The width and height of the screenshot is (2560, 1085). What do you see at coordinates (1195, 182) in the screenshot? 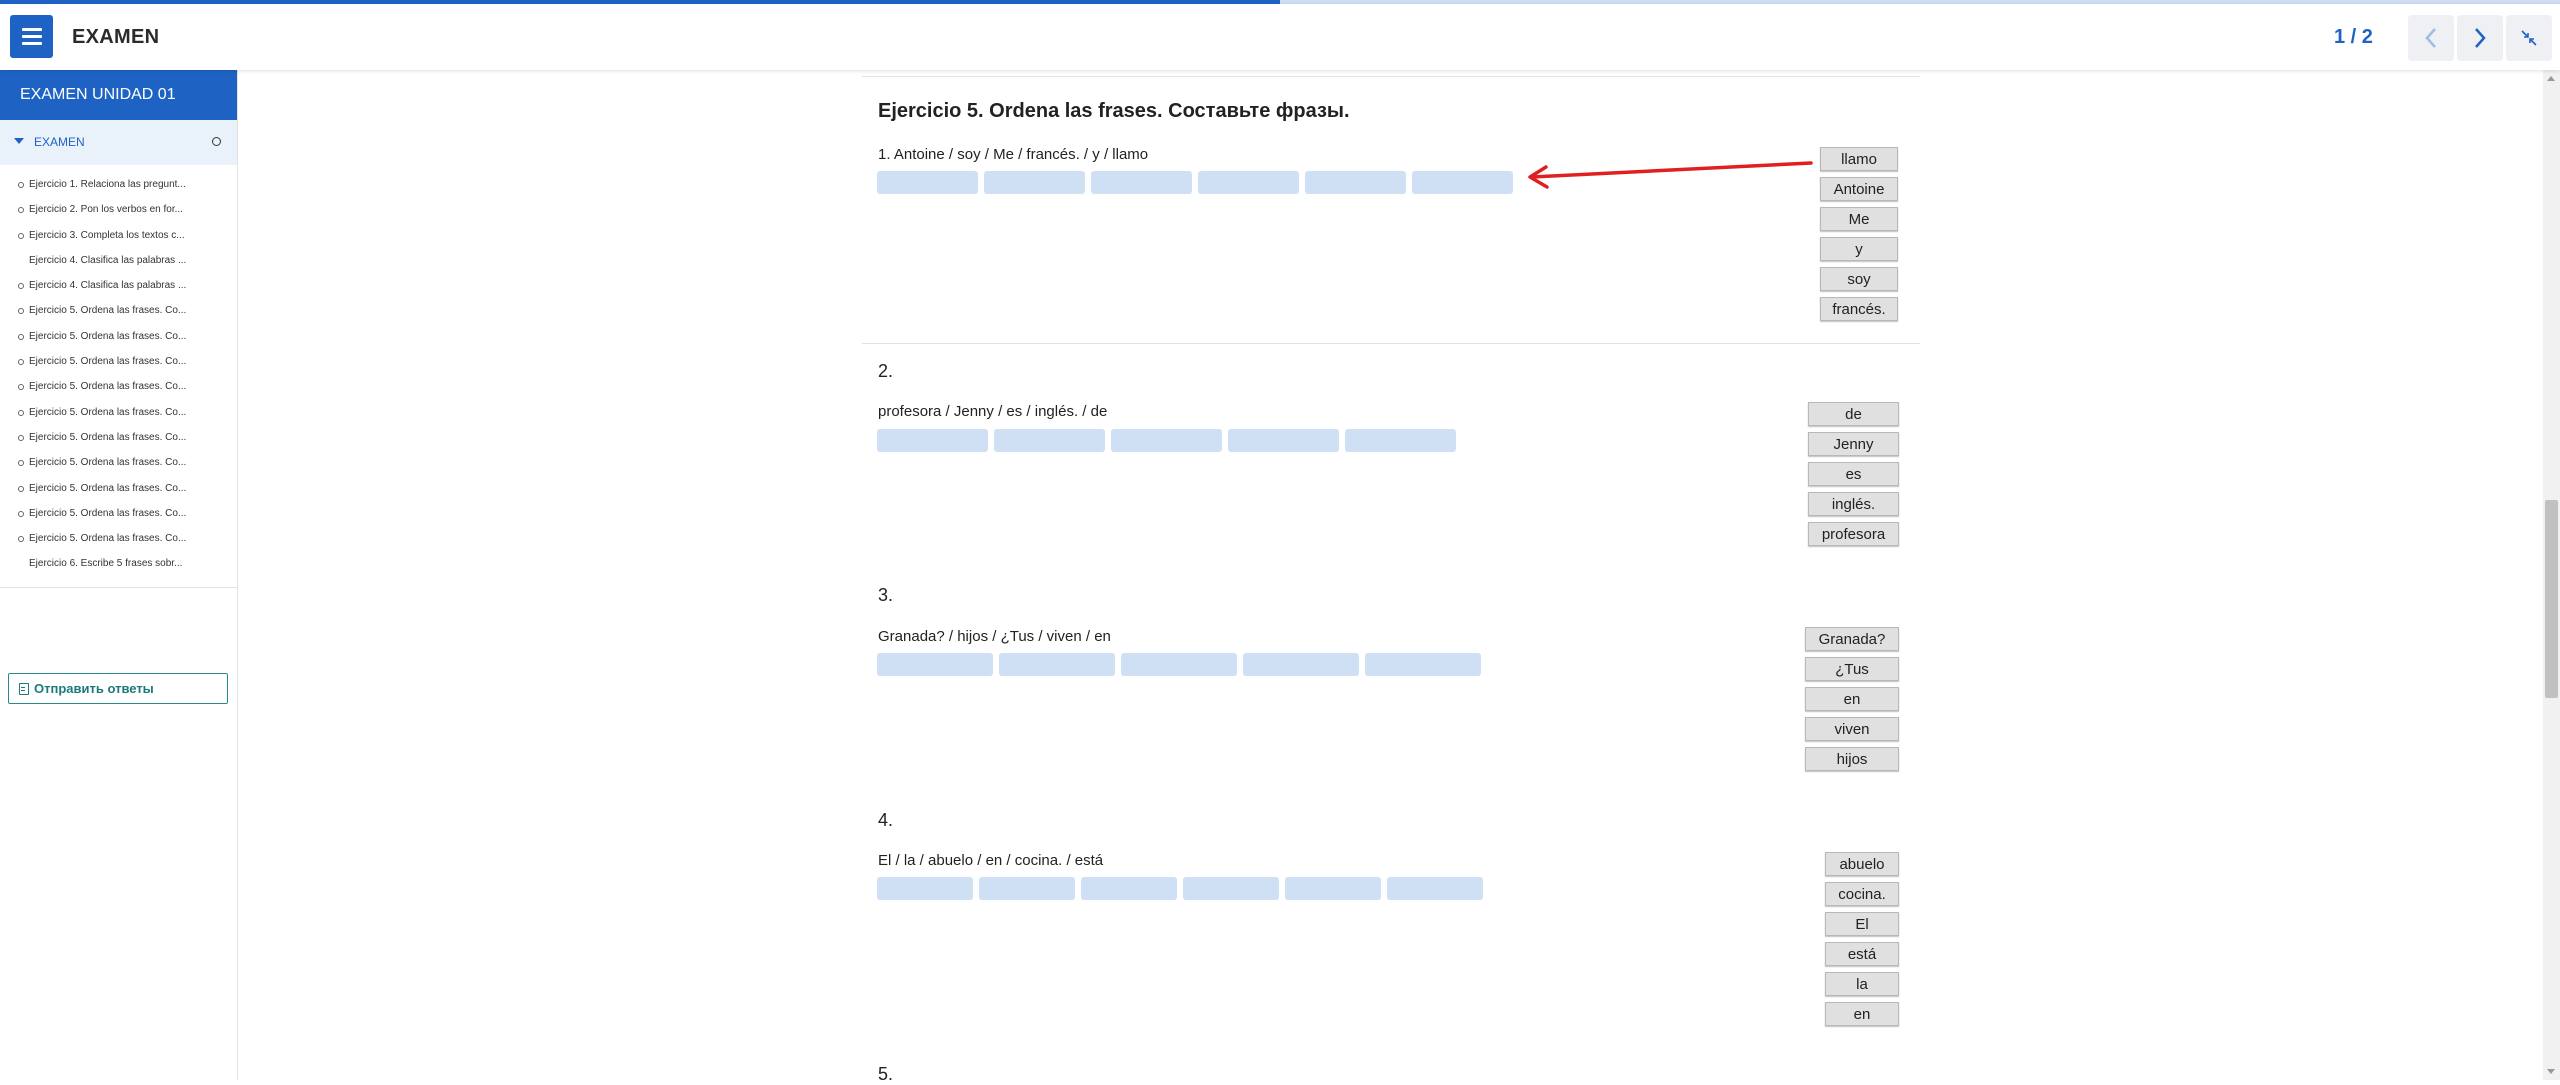
I see `question-1-answer-slots` at bounding box center [1195, 182].